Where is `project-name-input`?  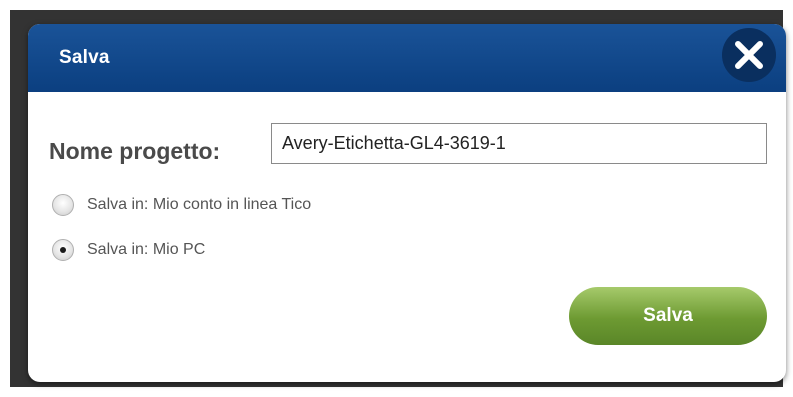 project-name-input is located at coordinates (519, 143).